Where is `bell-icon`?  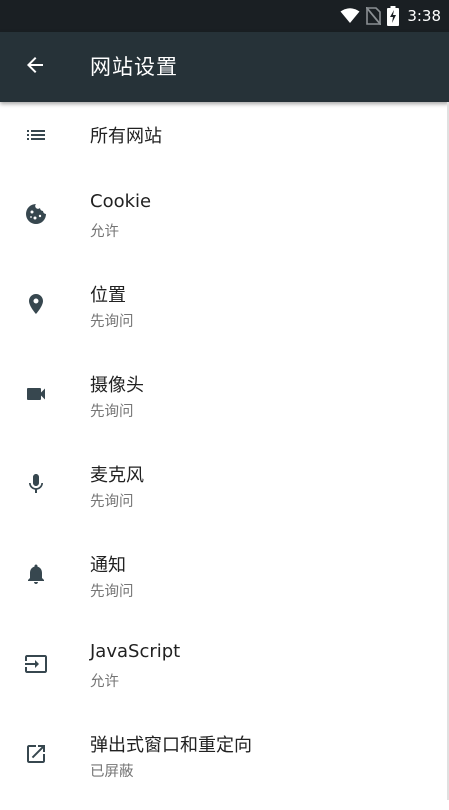
bell-icon is located at coordinates (36, 574).